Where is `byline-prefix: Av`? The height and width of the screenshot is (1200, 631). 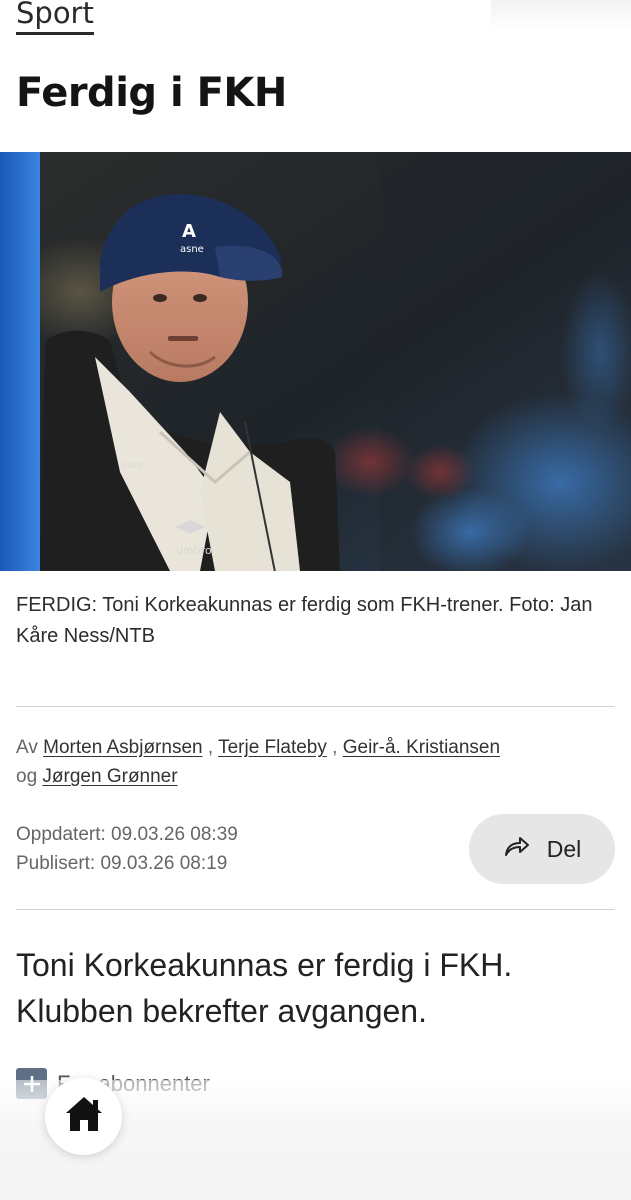
byline-prefix: Av is located at coordinates (27, 747).